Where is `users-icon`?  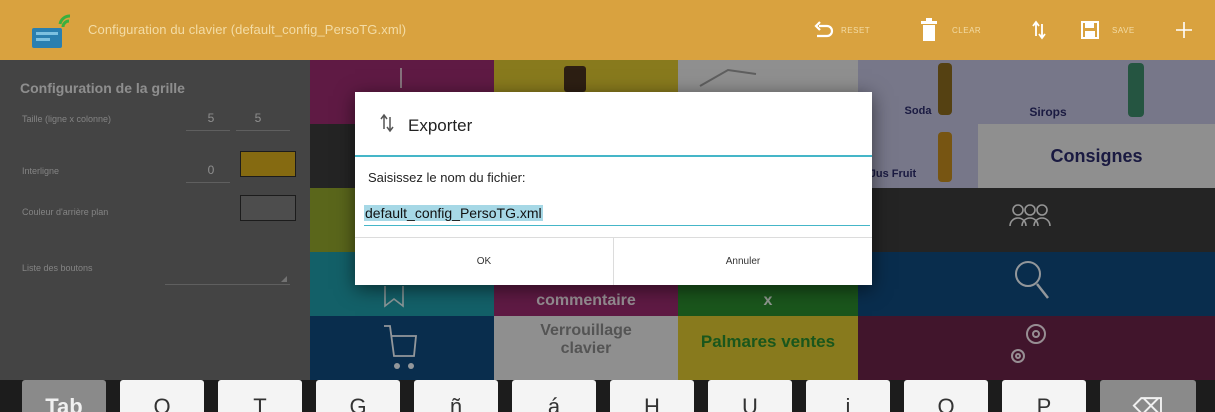
users-icon is located at coordinates (1030, 215).